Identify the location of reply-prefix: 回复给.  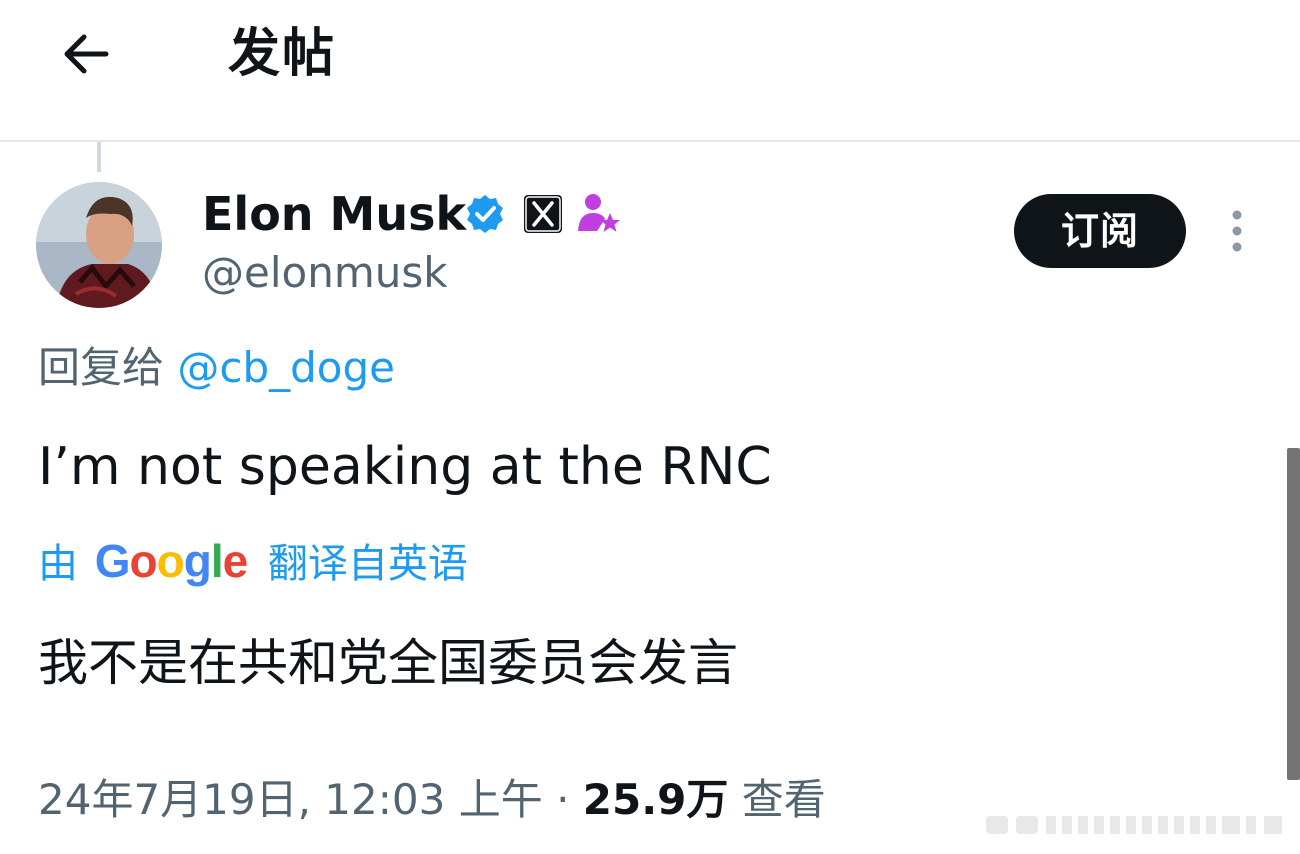
(101, 367).